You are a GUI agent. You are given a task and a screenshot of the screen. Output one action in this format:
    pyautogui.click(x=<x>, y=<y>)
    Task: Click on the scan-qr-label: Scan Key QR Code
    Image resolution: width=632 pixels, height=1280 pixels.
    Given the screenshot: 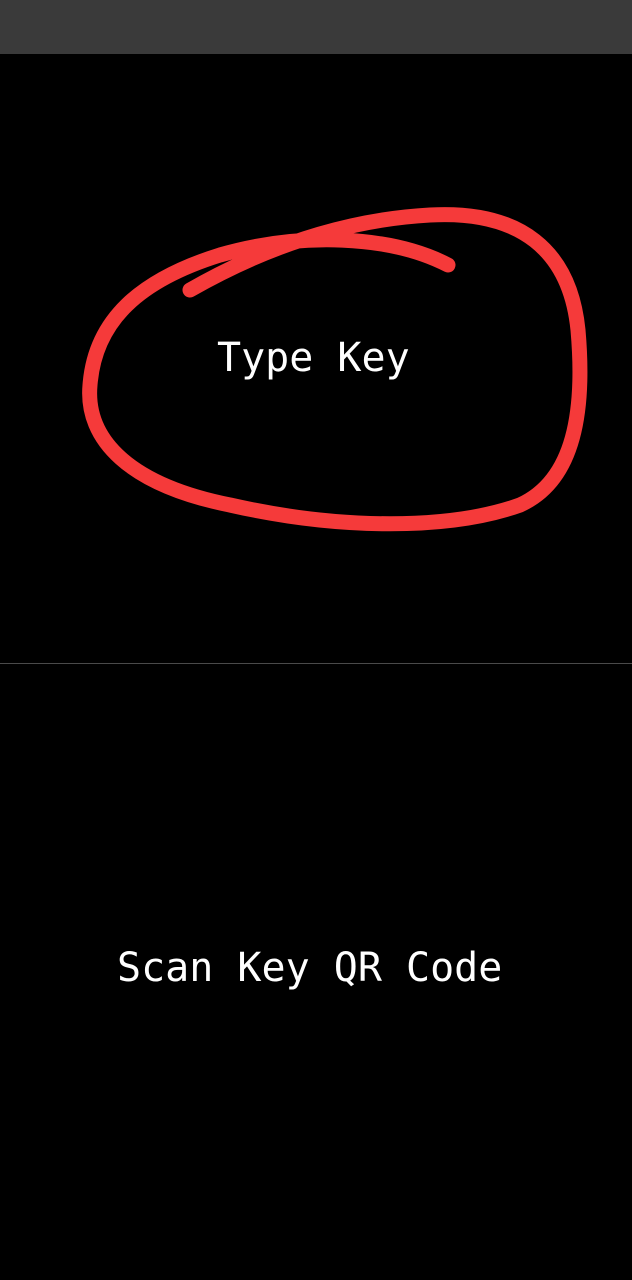 What is the action you would take?
    pyautogui.click(x=310, y=968)
    